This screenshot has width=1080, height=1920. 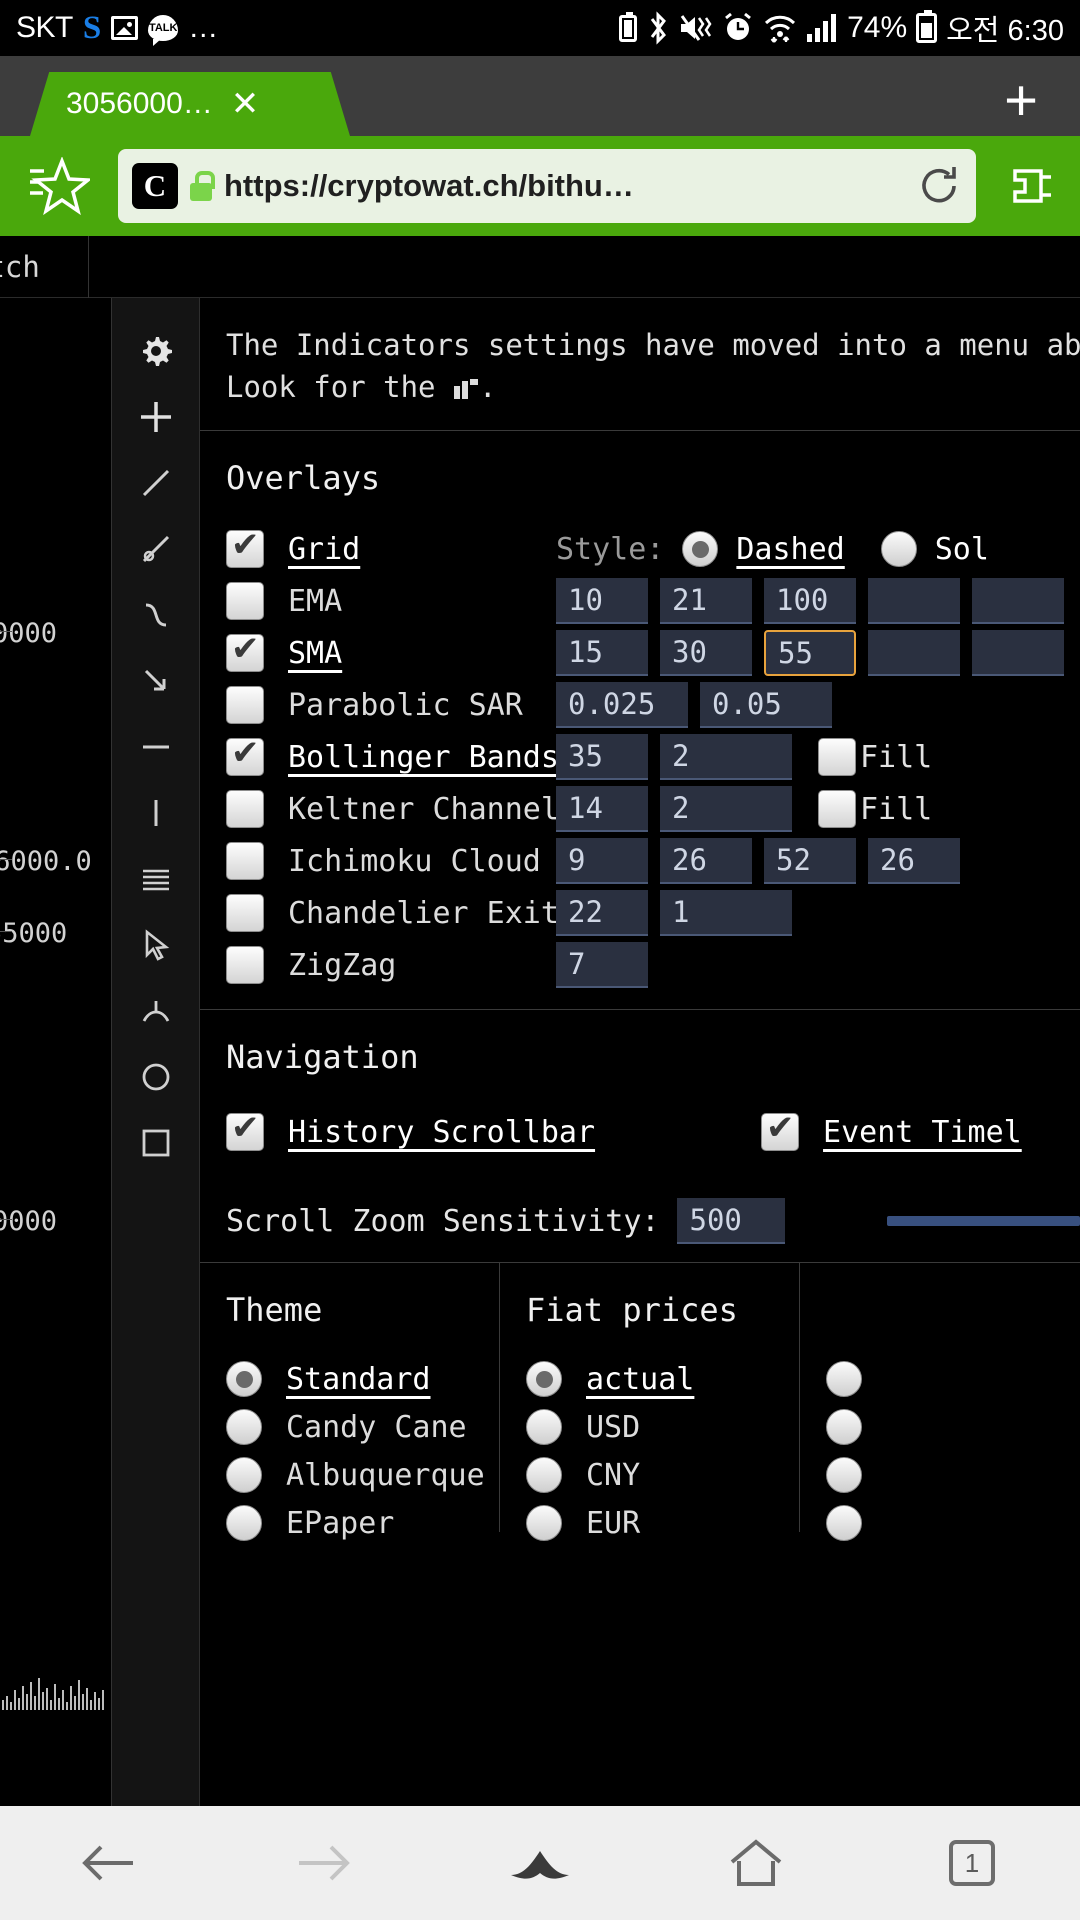 I want to click on radio-grid-dashed, so click(x=700, y=549).